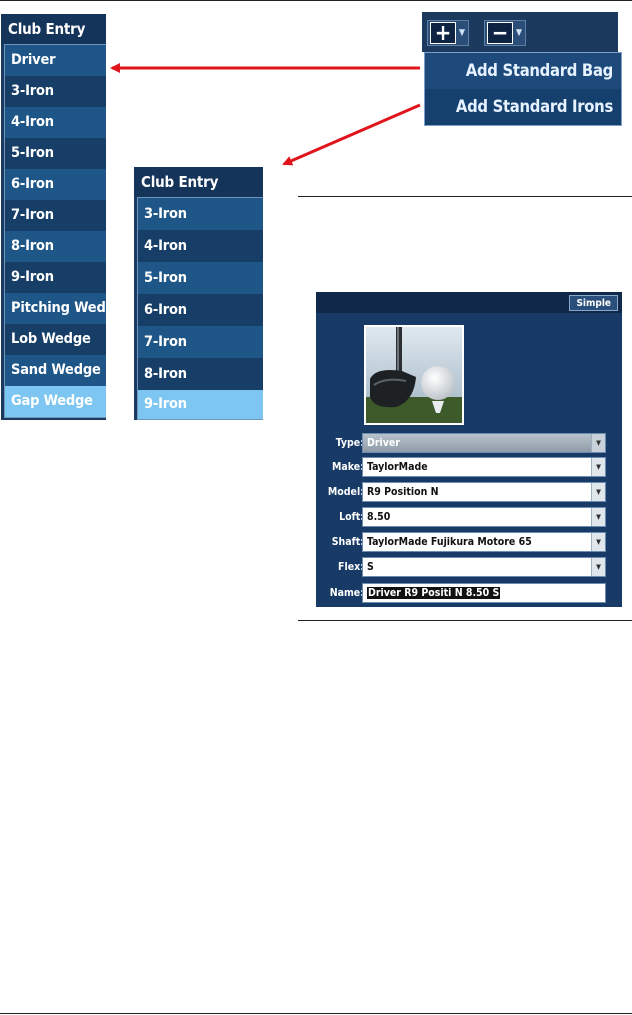  I want to click on detail-rule, so click(465, 620).